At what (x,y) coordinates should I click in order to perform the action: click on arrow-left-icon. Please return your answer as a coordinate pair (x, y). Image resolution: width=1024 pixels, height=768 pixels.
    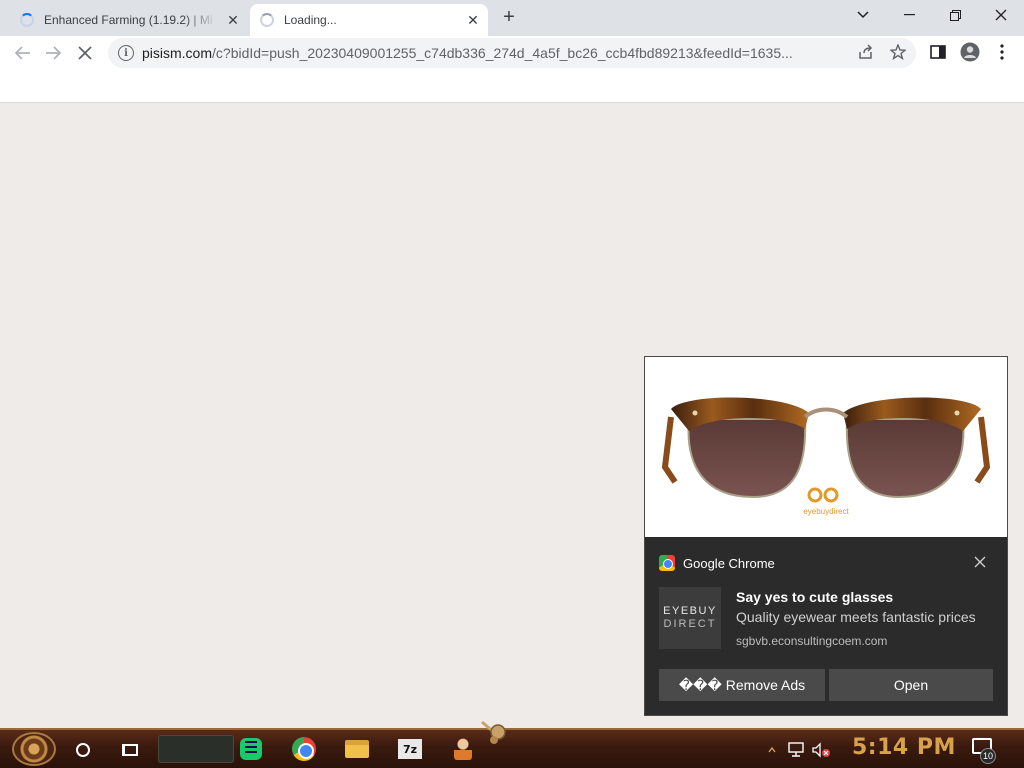
    Looking at the image, I should click on (22, 53).